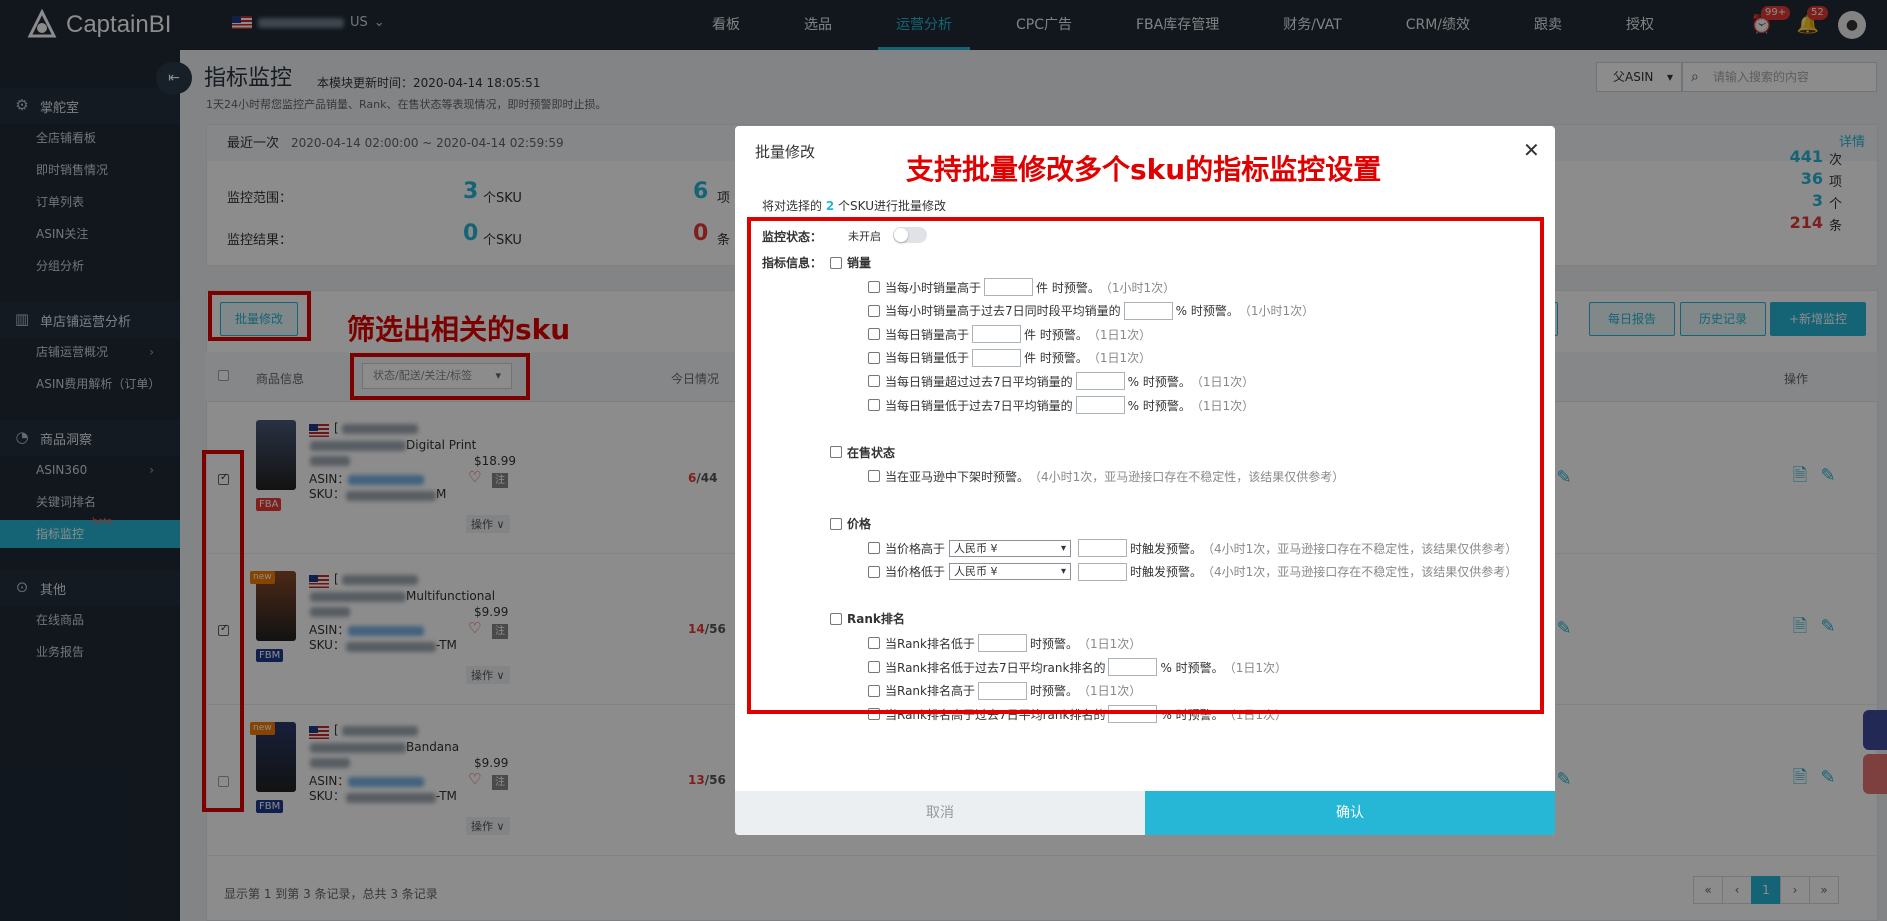 The width and height of the screenshot is (1887, 921). I want to click on subtitle-prefix: 将对选择的, so click(792, 206).